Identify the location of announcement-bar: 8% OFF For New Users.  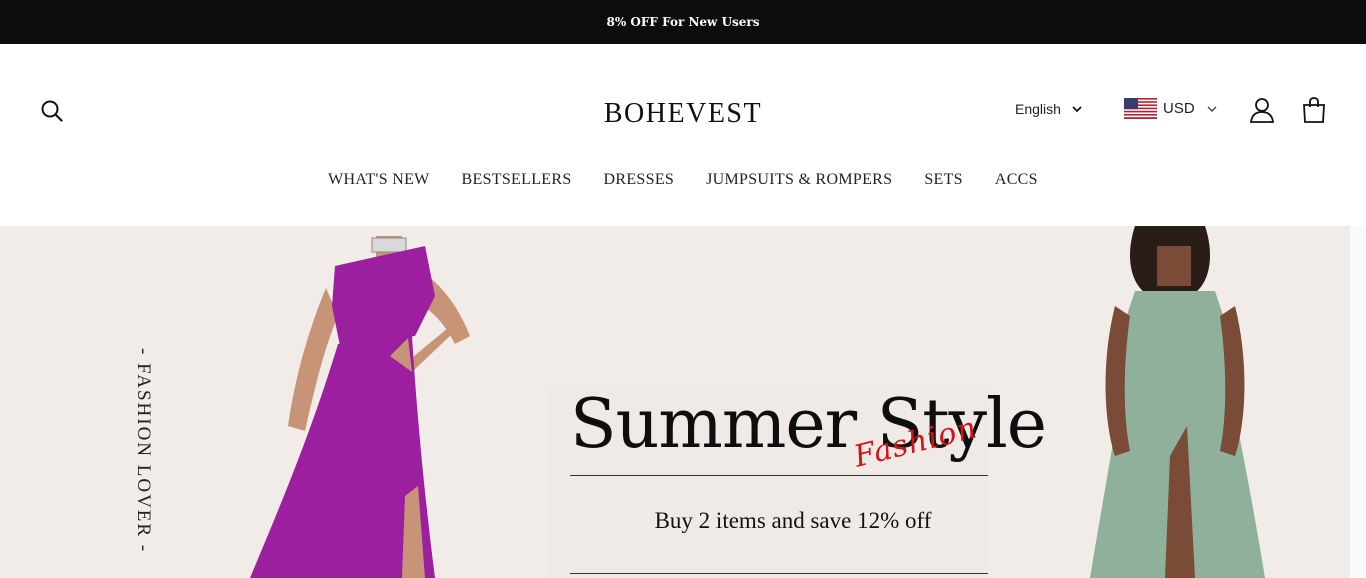
(683, 22).